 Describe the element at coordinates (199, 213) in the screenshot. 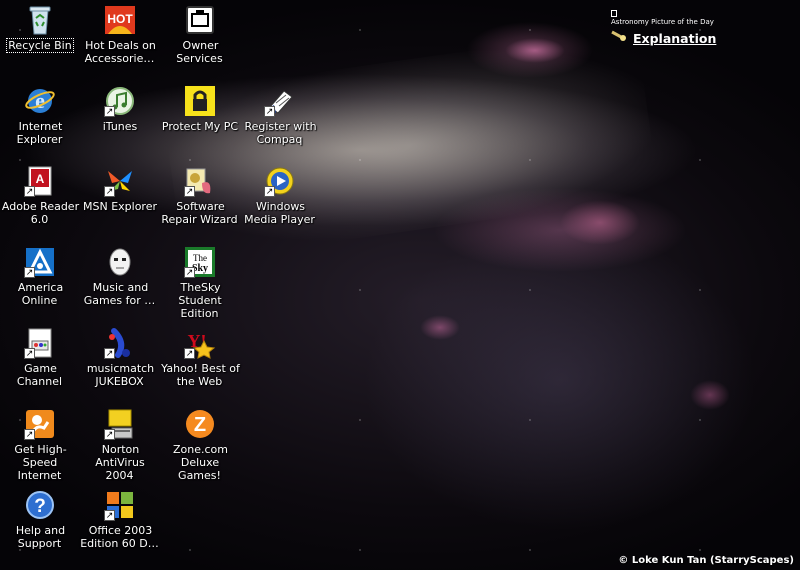

I see `icon-label: Software Repair Wizard` at that location.